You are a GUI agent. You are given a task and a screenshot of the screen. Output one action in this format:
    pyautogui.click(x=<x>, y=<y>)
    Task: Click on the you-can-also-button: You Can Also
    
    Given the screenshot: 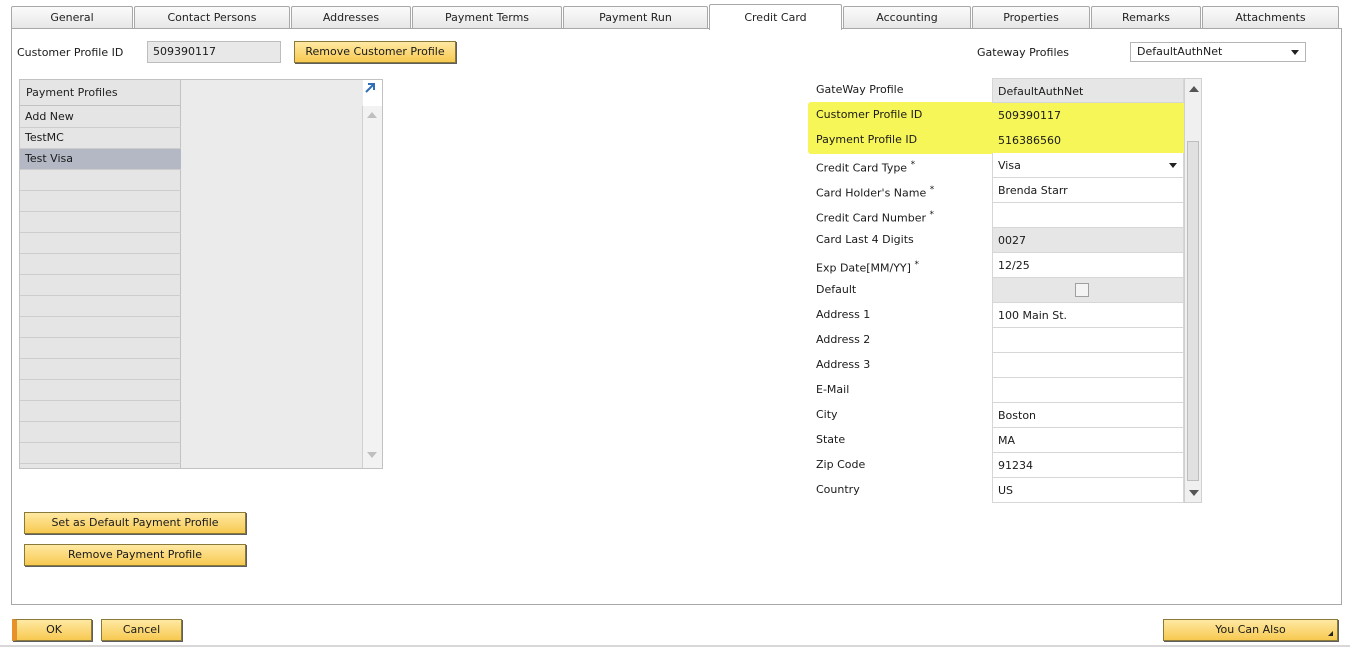 What is the action you would take?
    pyautogui.click(x=1250, y=630)
    